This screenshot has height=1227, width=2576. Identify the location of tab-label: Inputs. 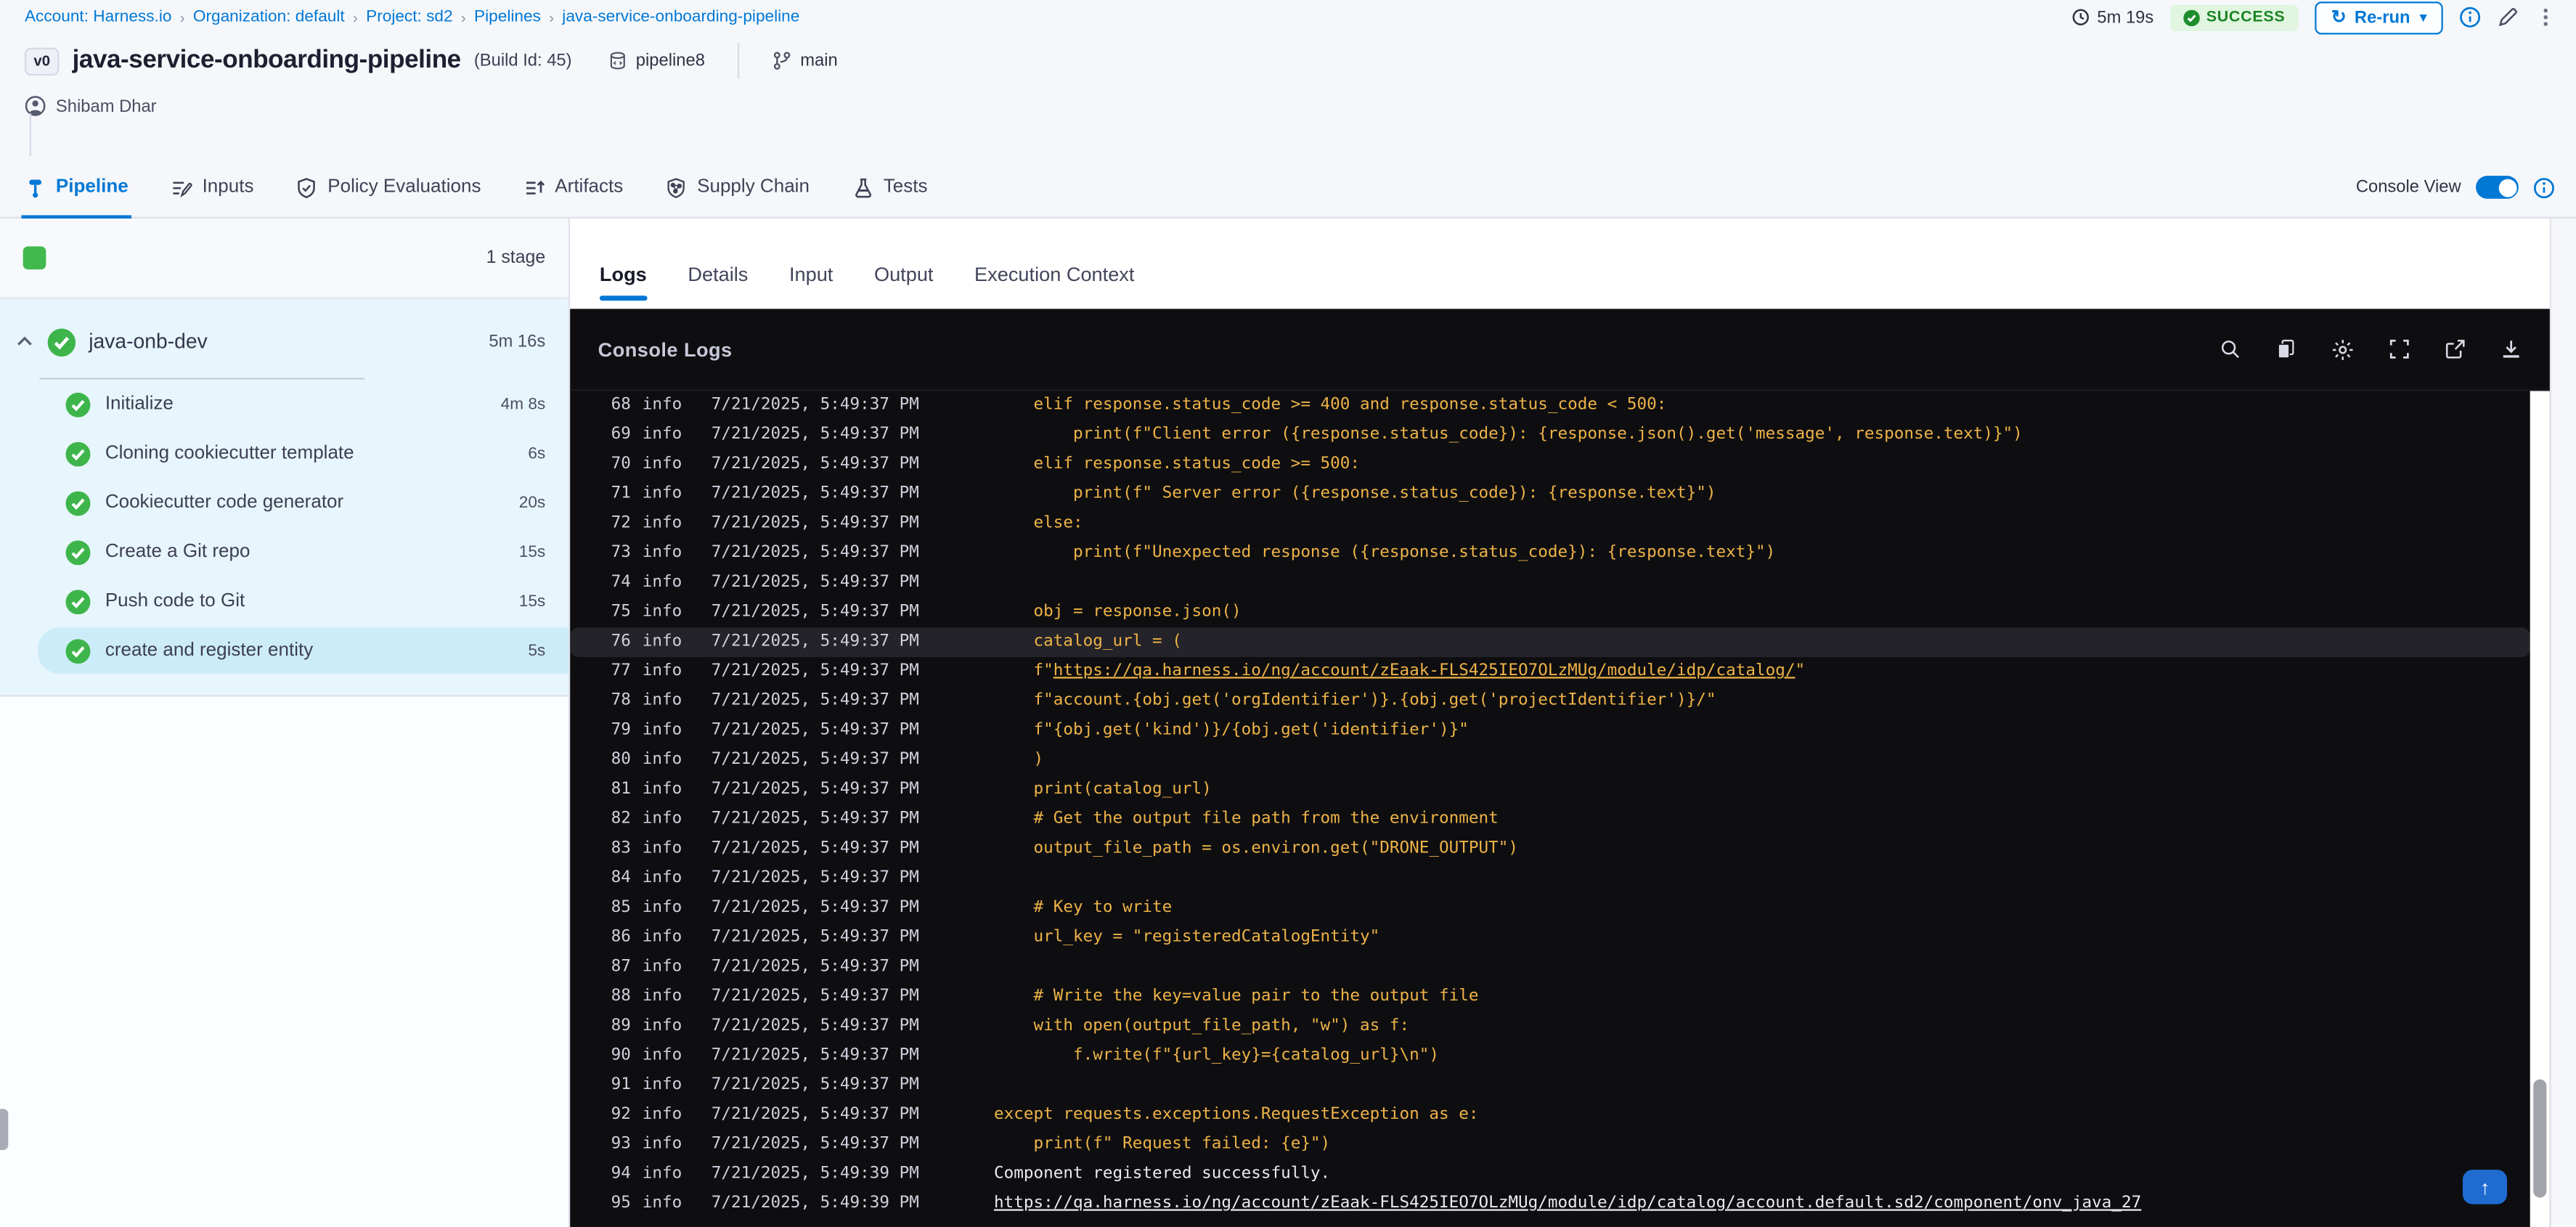
(228, 187).